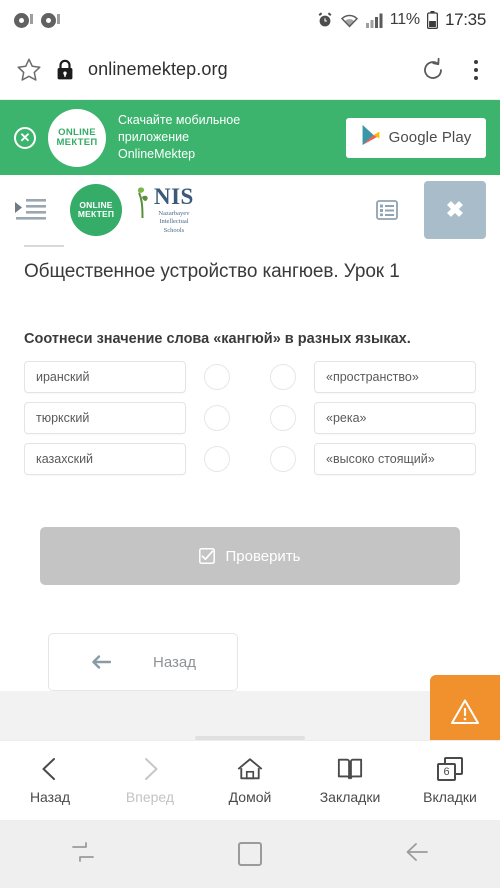 This screenshot has width=500, height=888. What do you see at coordinates (350, 769) in the screenshot?
I see `book-icon` at bounding box center [350, 769].